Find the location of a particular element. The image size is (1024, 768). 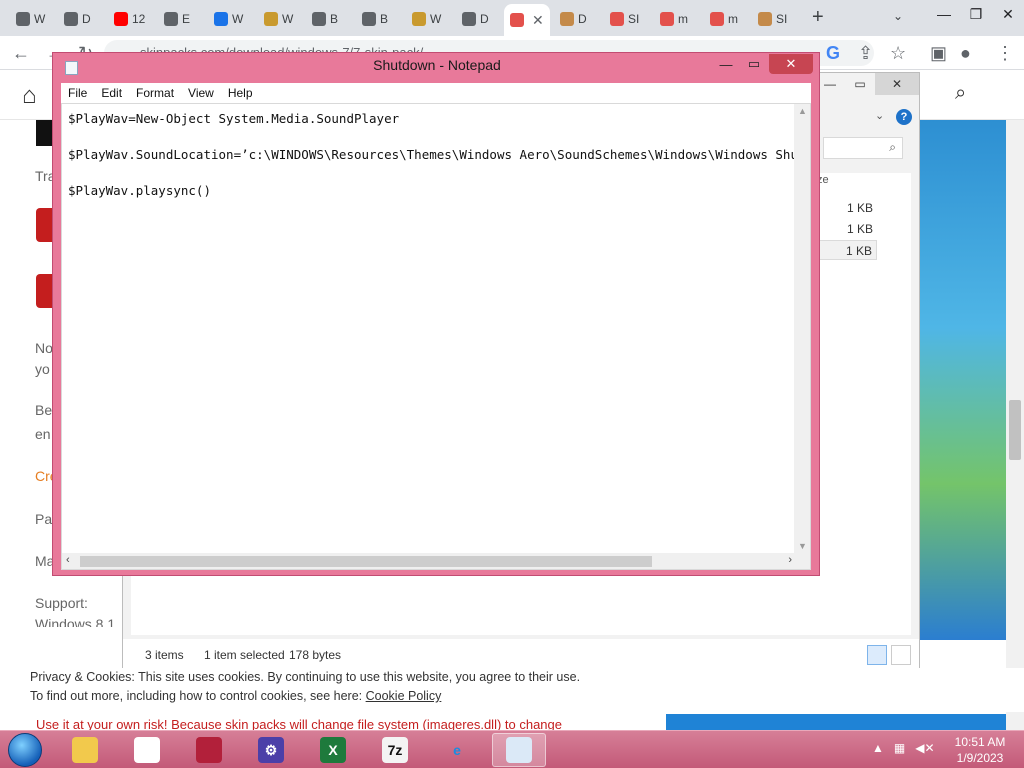

profile-avatar-icon: ● is located at coordinates (965, 53).